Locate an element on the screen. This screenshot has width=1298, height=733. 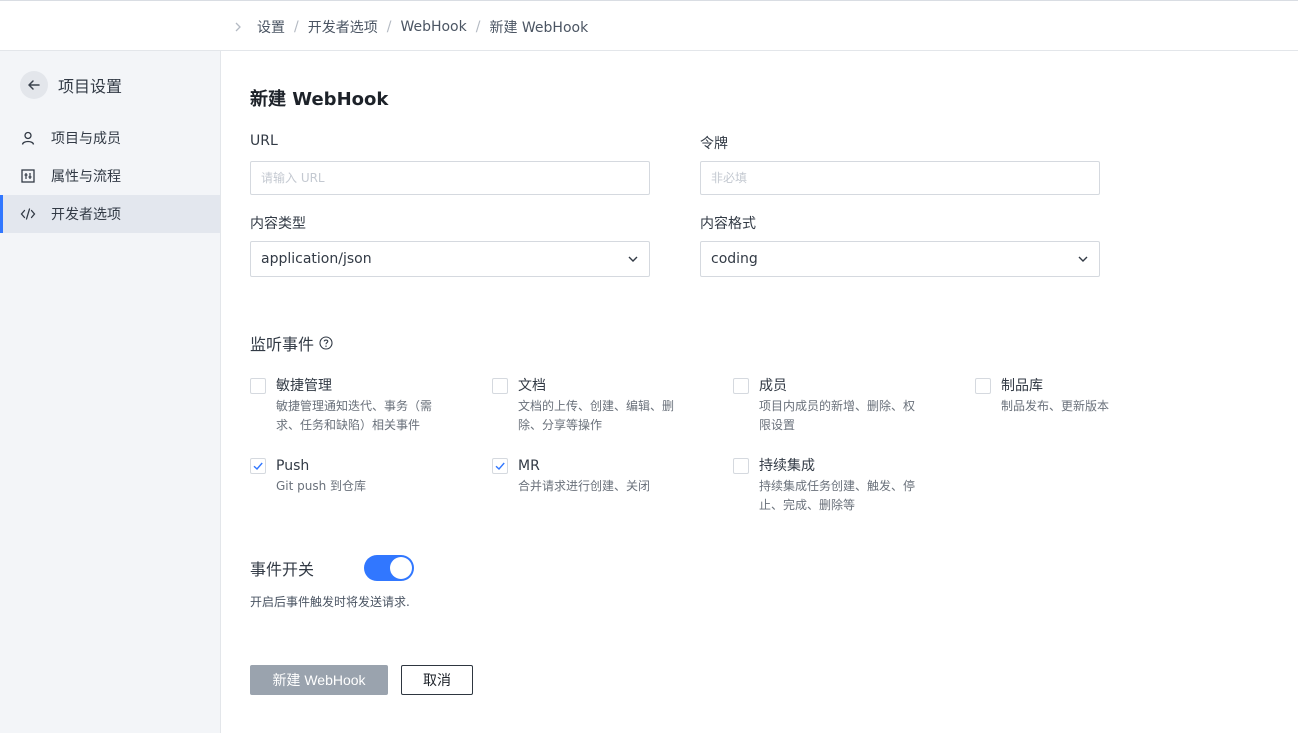
event-name: 文档 is located at coordinates (532, 386).